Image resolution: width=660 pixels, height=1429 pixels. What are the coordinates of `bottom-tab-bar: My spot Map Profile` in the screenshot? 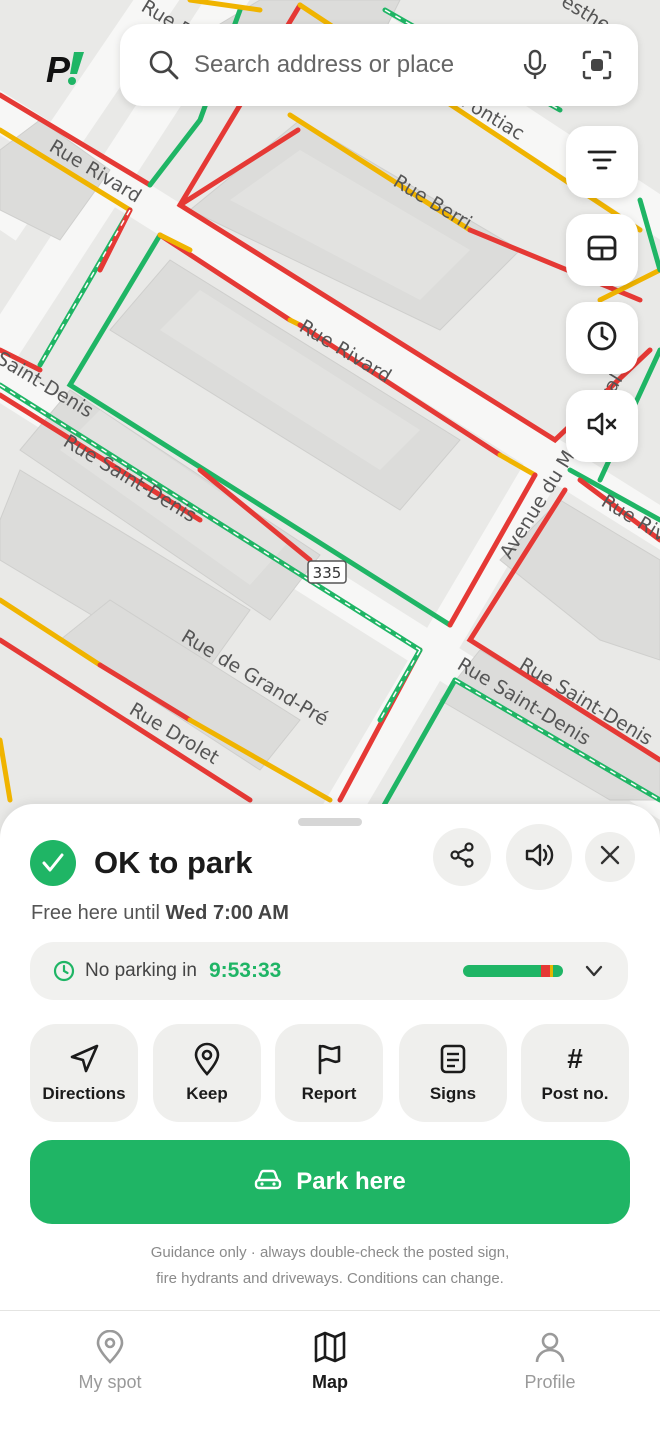 It's located at (330, 1369).